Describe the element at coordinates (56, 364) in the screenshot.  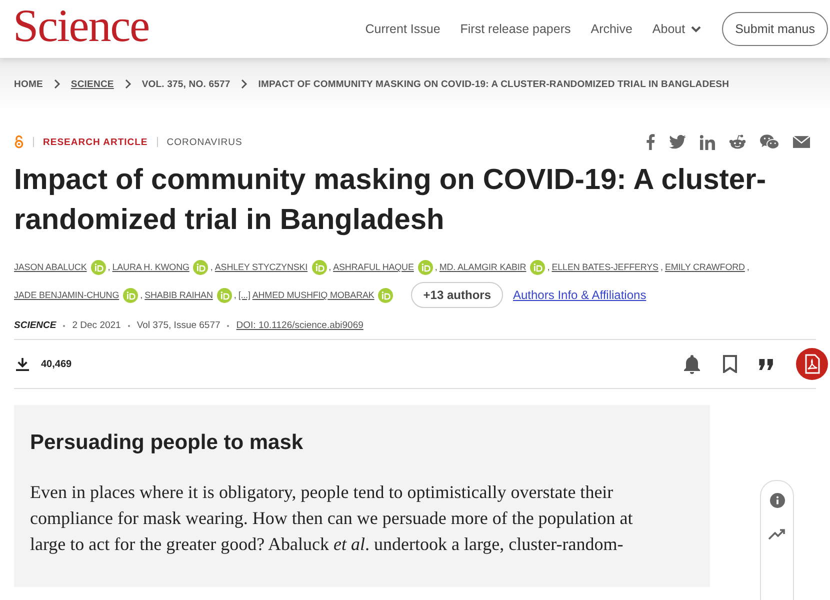
I see `download-count: 40,469` at that location.